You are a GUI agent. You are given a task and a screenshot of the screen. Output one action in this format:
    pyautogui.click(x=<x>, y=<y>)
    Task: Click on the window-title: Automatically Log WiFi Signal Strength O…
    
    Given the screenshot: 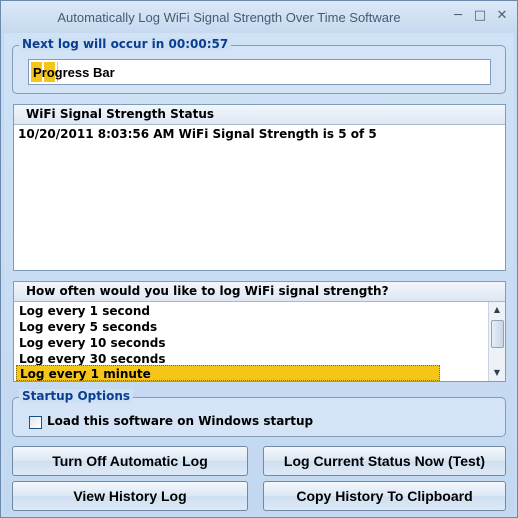 What is the action you would take?
    pyautogui.click(x=229, y=17)
    